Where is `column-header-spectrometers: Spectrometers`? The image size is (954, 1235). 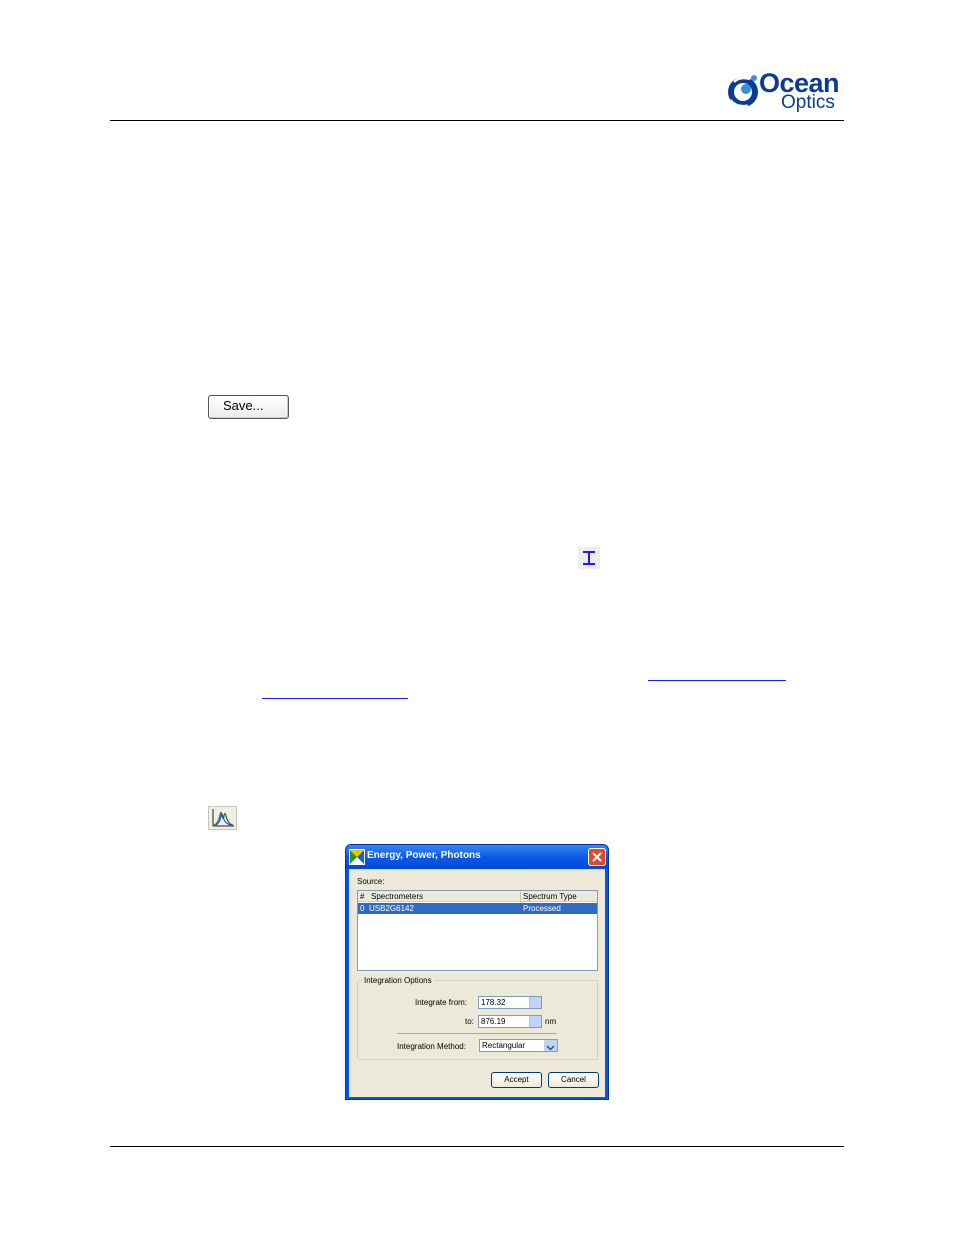 column-header-spectrometers: Spectrometers is located at coordinates (397, 896).